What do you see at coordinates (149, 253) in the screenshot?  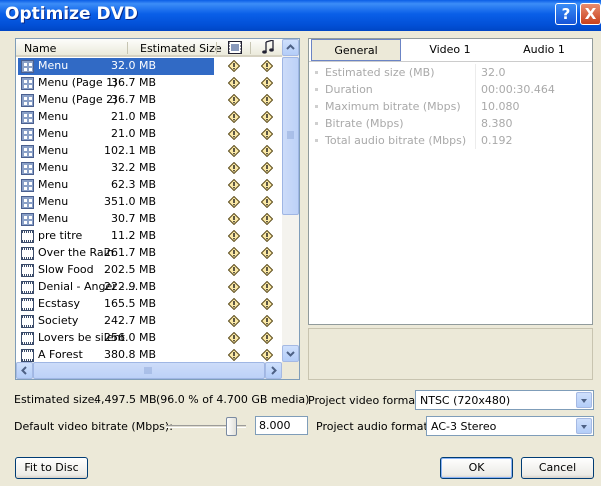 I see `list-item: Over the Rain 261.7 MB` at bounding box center [149, 253].